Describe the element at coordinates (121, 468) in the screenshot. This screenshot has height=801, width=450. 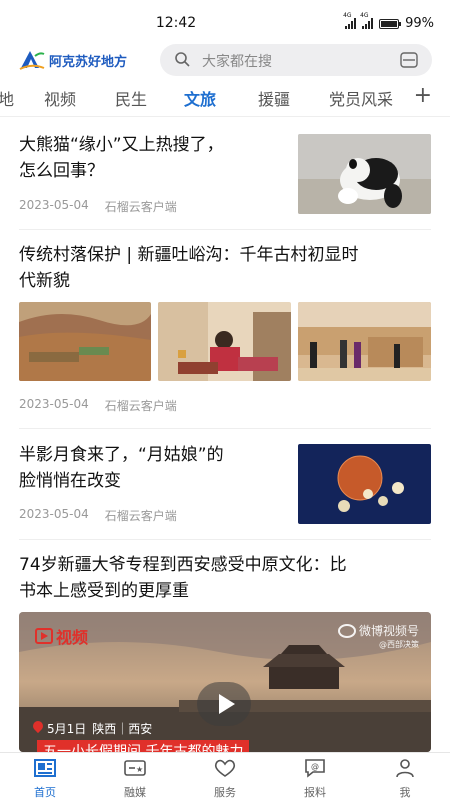
I see `news-title: 半影月食来了，“月姑娘”的 脸悄悄在改变` at that location.